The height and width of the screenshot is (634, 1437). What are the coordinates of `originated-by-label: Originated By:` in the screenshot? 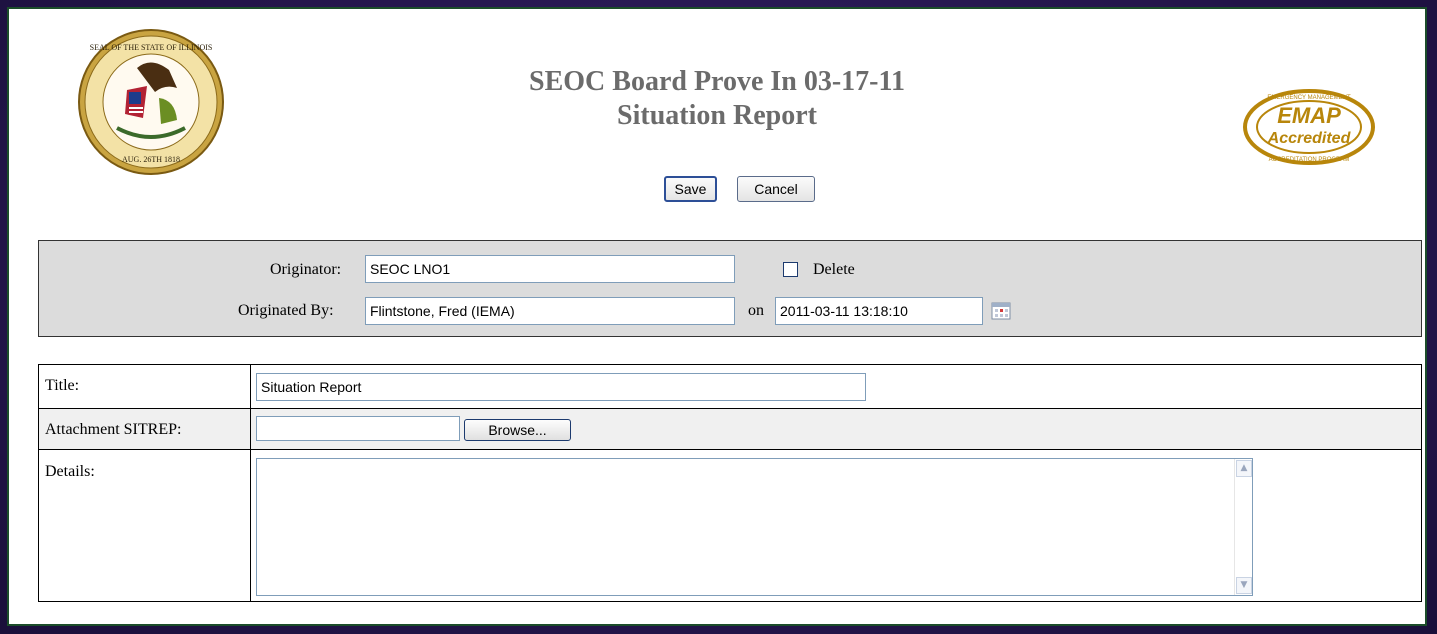 It's located at (286, 310).